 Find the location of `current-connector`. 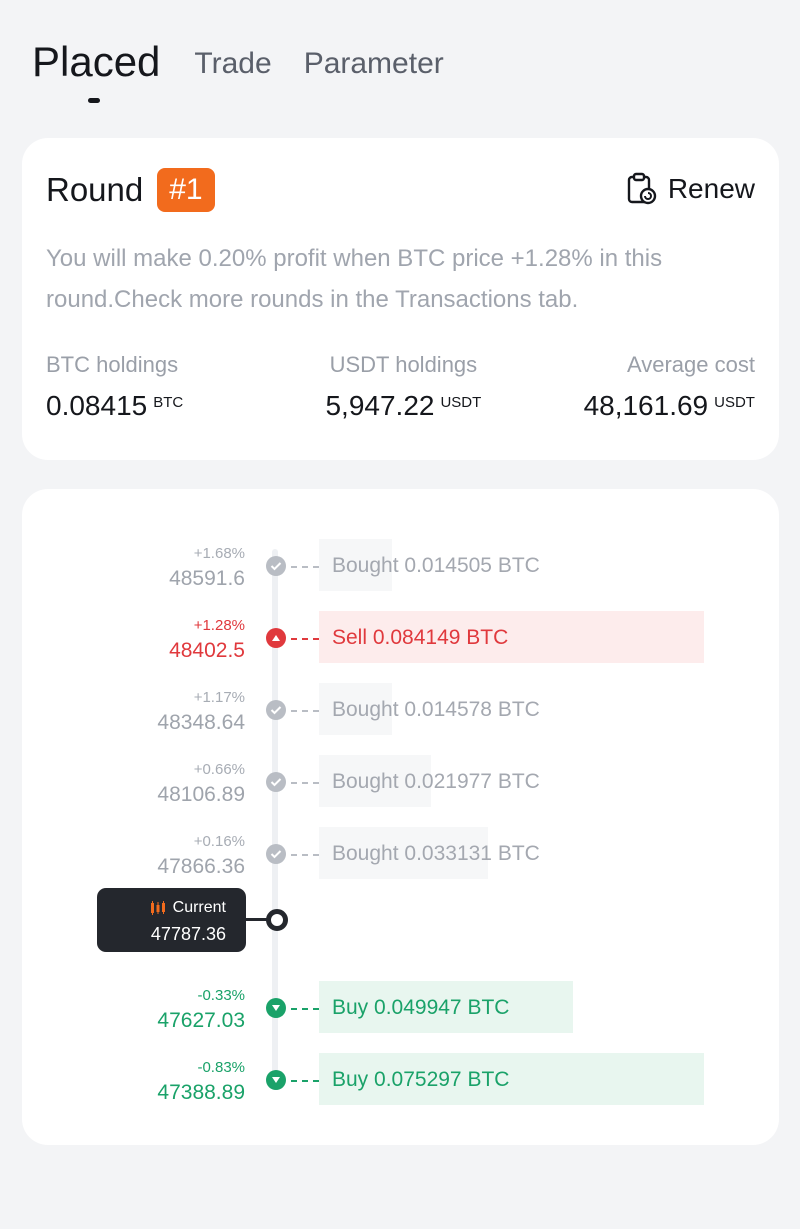

current-connector is located at coordinates (257, 919).